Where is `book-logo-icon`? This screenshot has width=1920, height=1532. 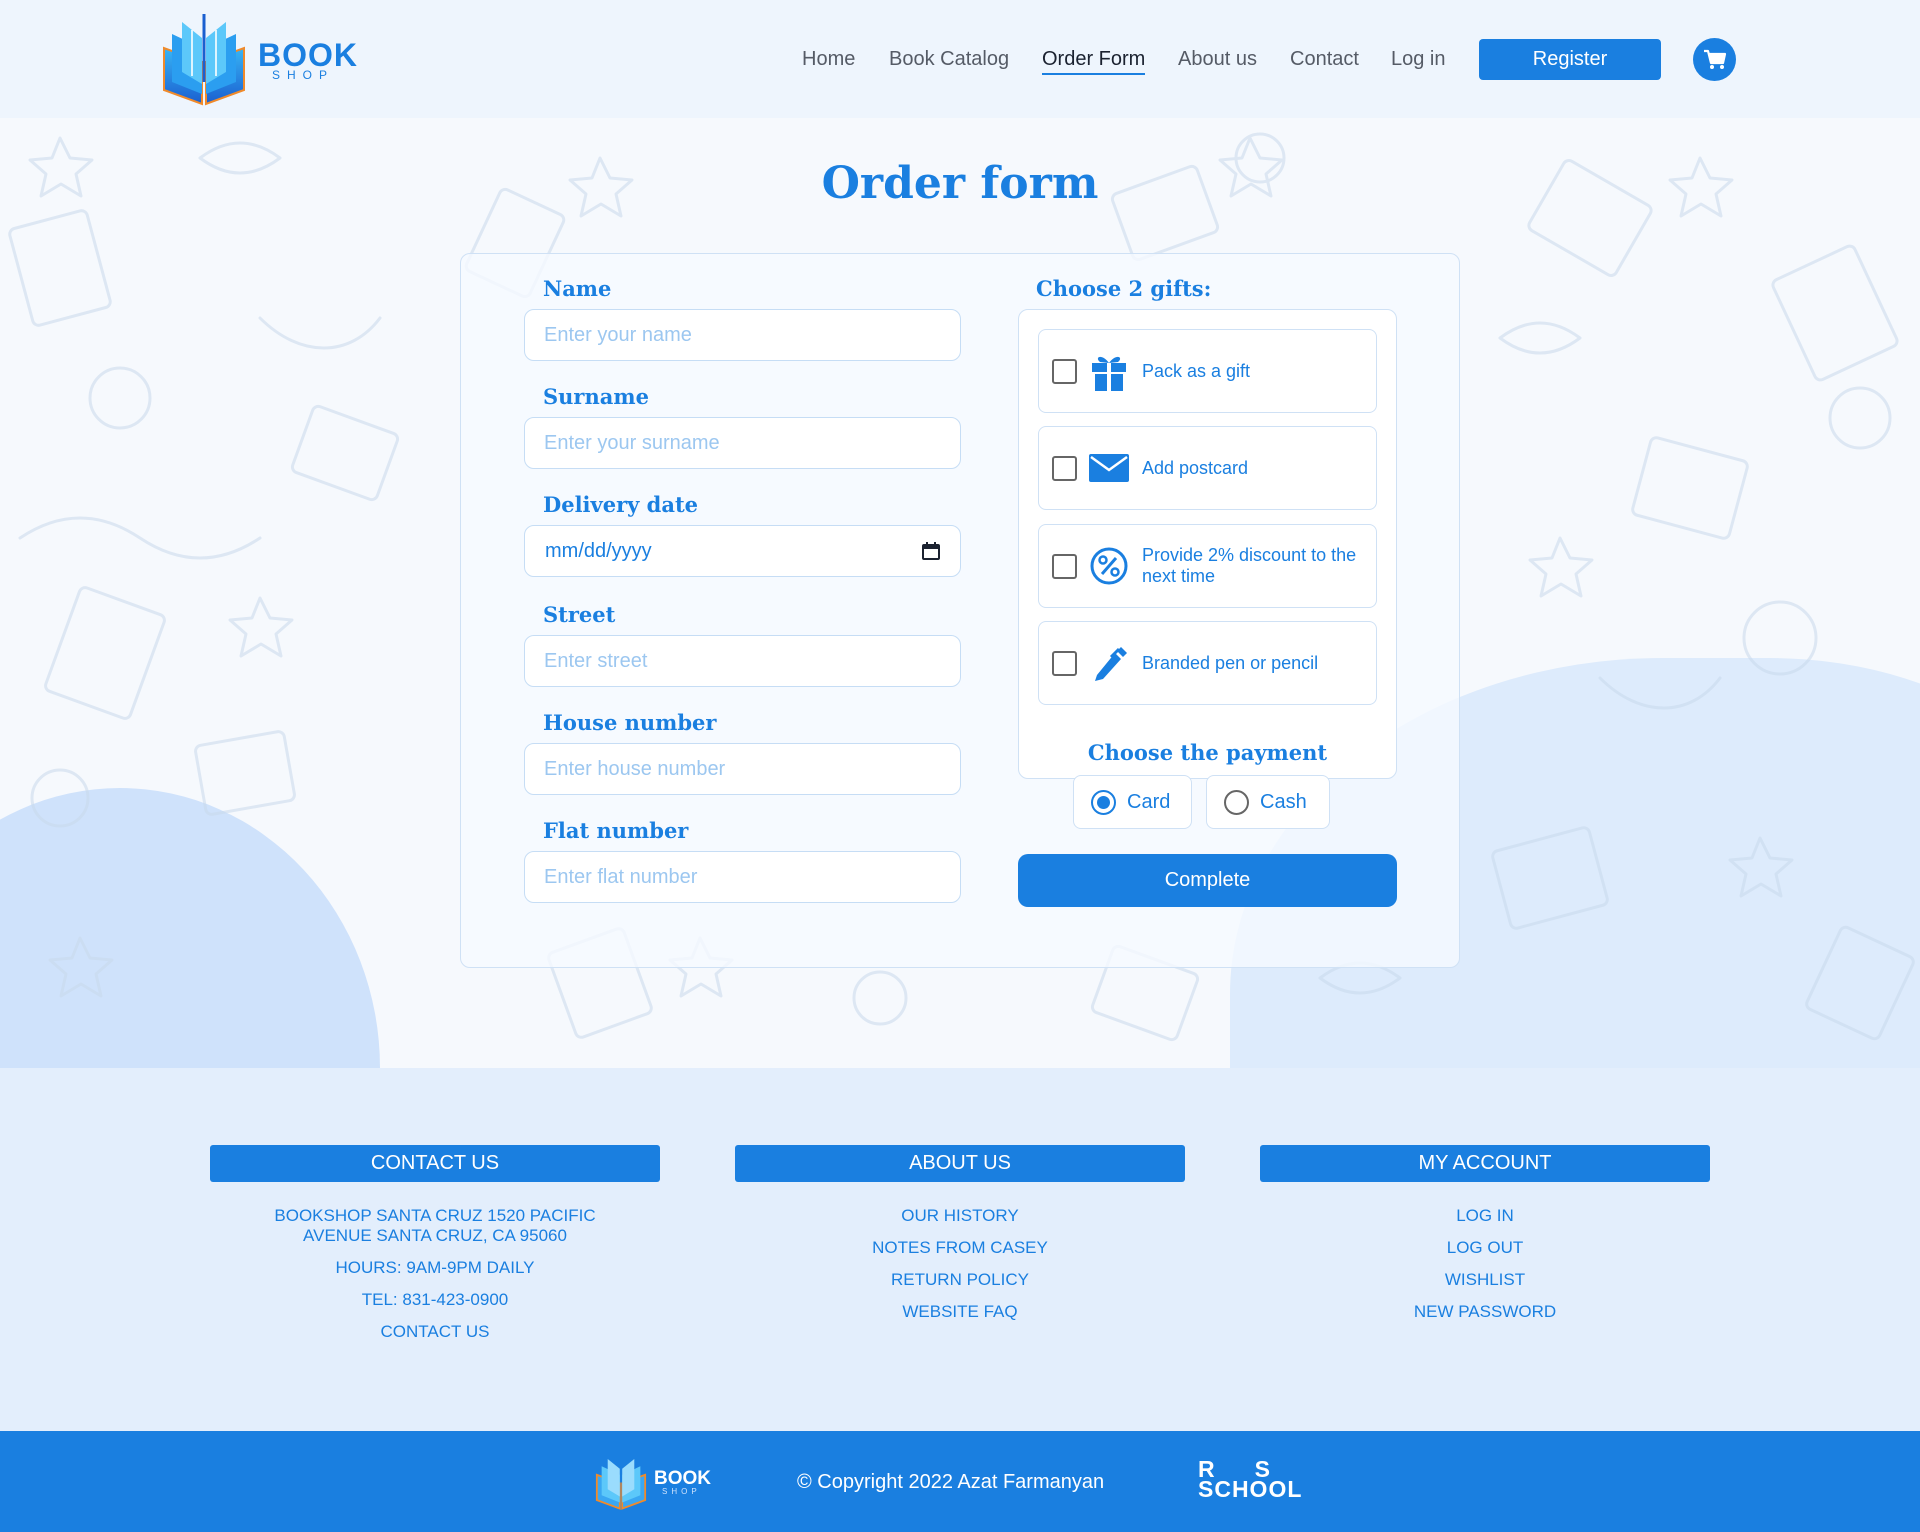
book-logo-icon is located at coordinates (621, 1484).